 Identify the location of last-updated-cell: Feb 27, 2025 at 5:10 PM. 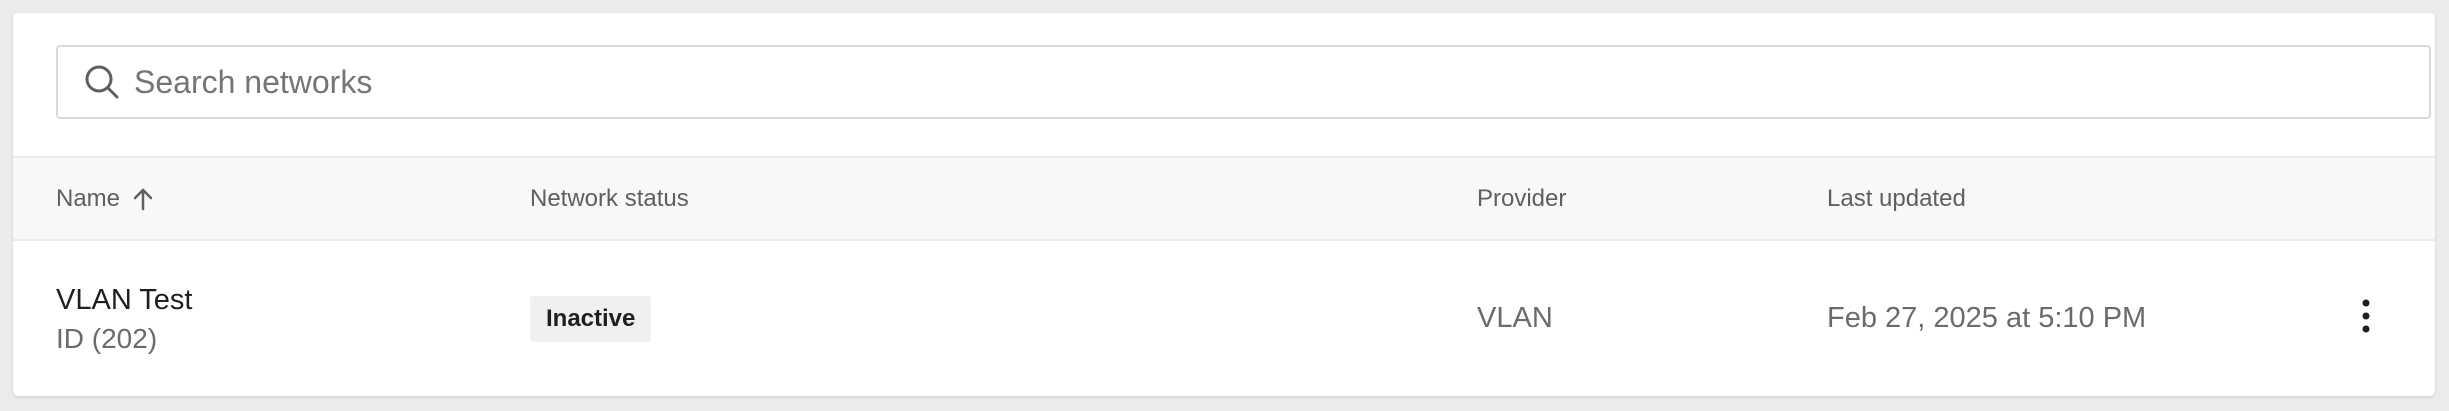
(1987, 318).